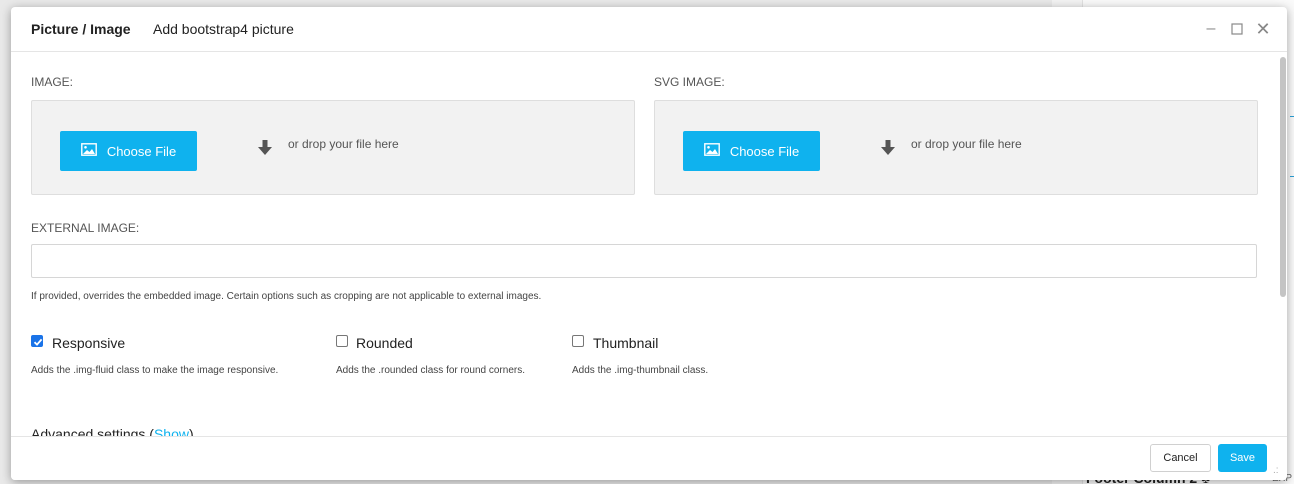  What do you see at coordinates (1211, 29) in the screenshot?
I see `minimize-icon: –` at bounding box center [1211, 29].